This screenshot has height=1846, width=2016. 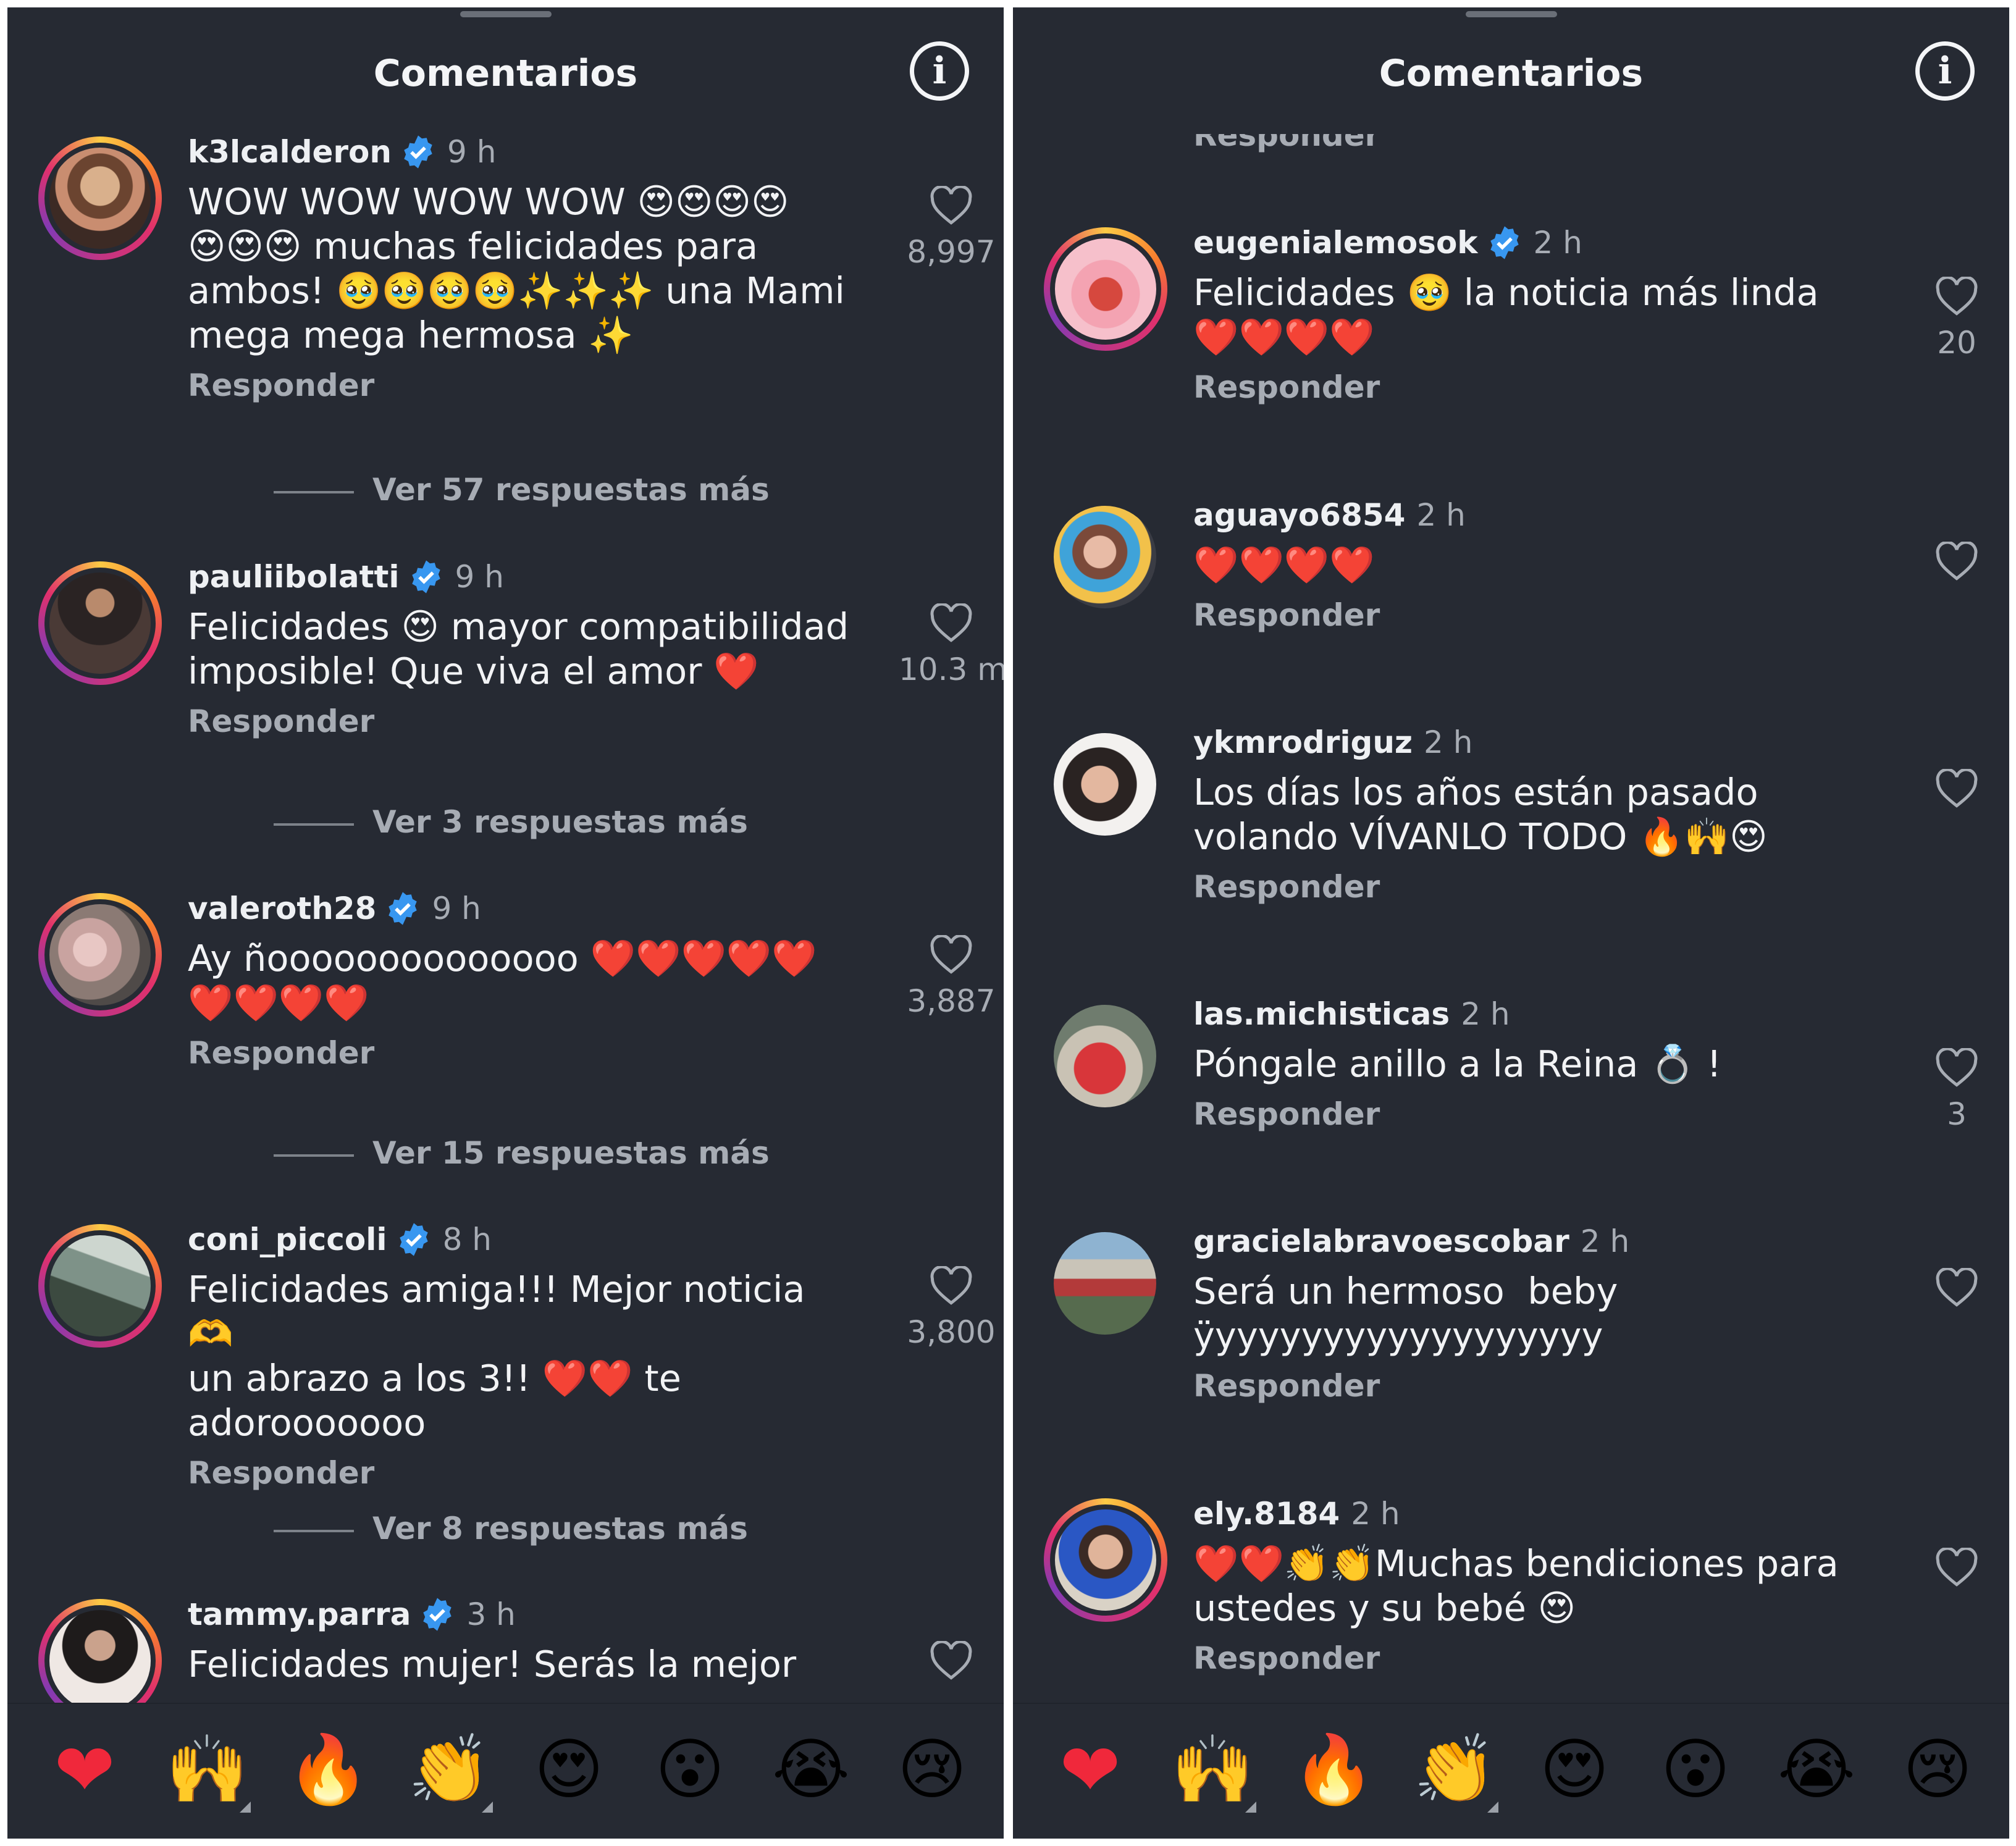 What do you see at coordinates (1524, 243) in the screenshot?
I see `comment-meta: eugenialemosok 2 h` at bounding box center [1524, 243].